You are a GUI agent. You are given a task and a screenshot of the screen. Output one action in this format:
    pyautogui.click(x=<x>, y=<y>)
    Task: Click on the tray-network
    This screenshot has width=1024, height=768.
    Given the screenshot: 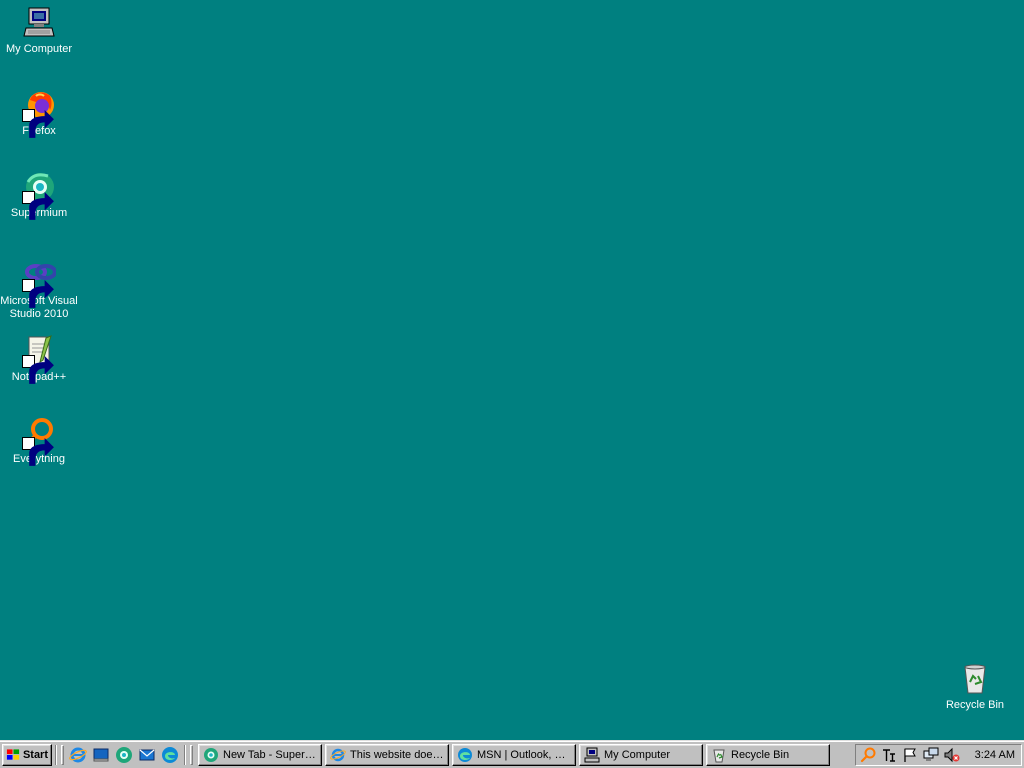 What is the action you would take?
    pyautogui.click(x=931, y=755)
    